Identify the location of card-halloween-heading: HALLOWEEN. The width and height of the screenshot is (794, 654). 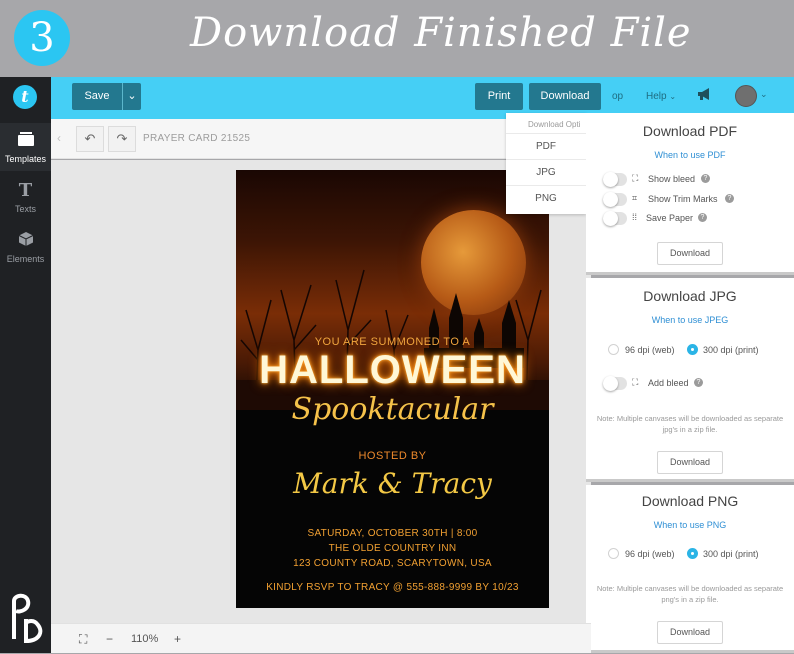
(392, 370).